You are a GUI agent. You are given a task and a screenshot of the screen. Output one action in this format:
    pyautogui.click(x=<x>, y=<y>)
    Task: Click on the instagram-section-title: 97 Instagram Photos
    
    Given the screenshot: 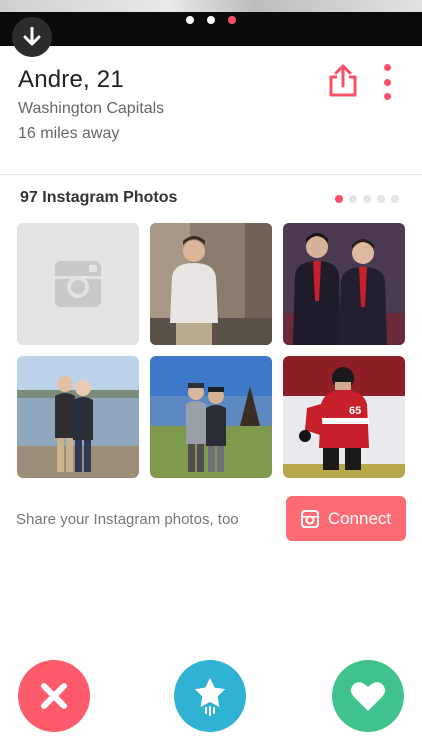 What is the action you would take?
    pyautogui.click(x=99, y=197)
    